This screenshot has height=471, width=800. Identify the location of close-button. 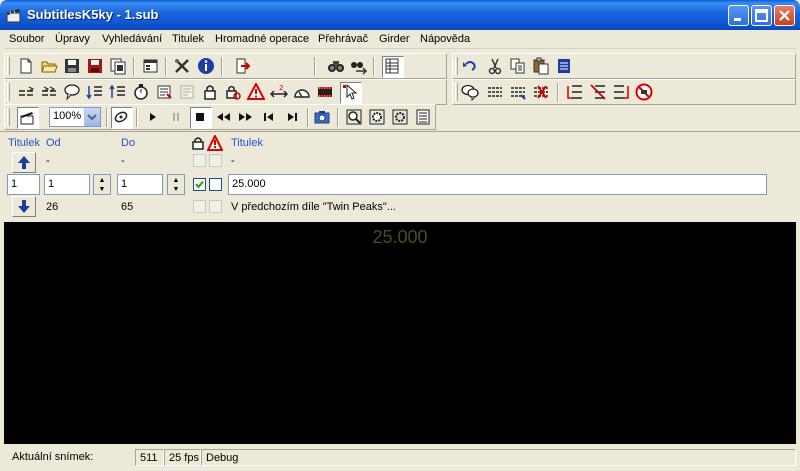
(784, 15).